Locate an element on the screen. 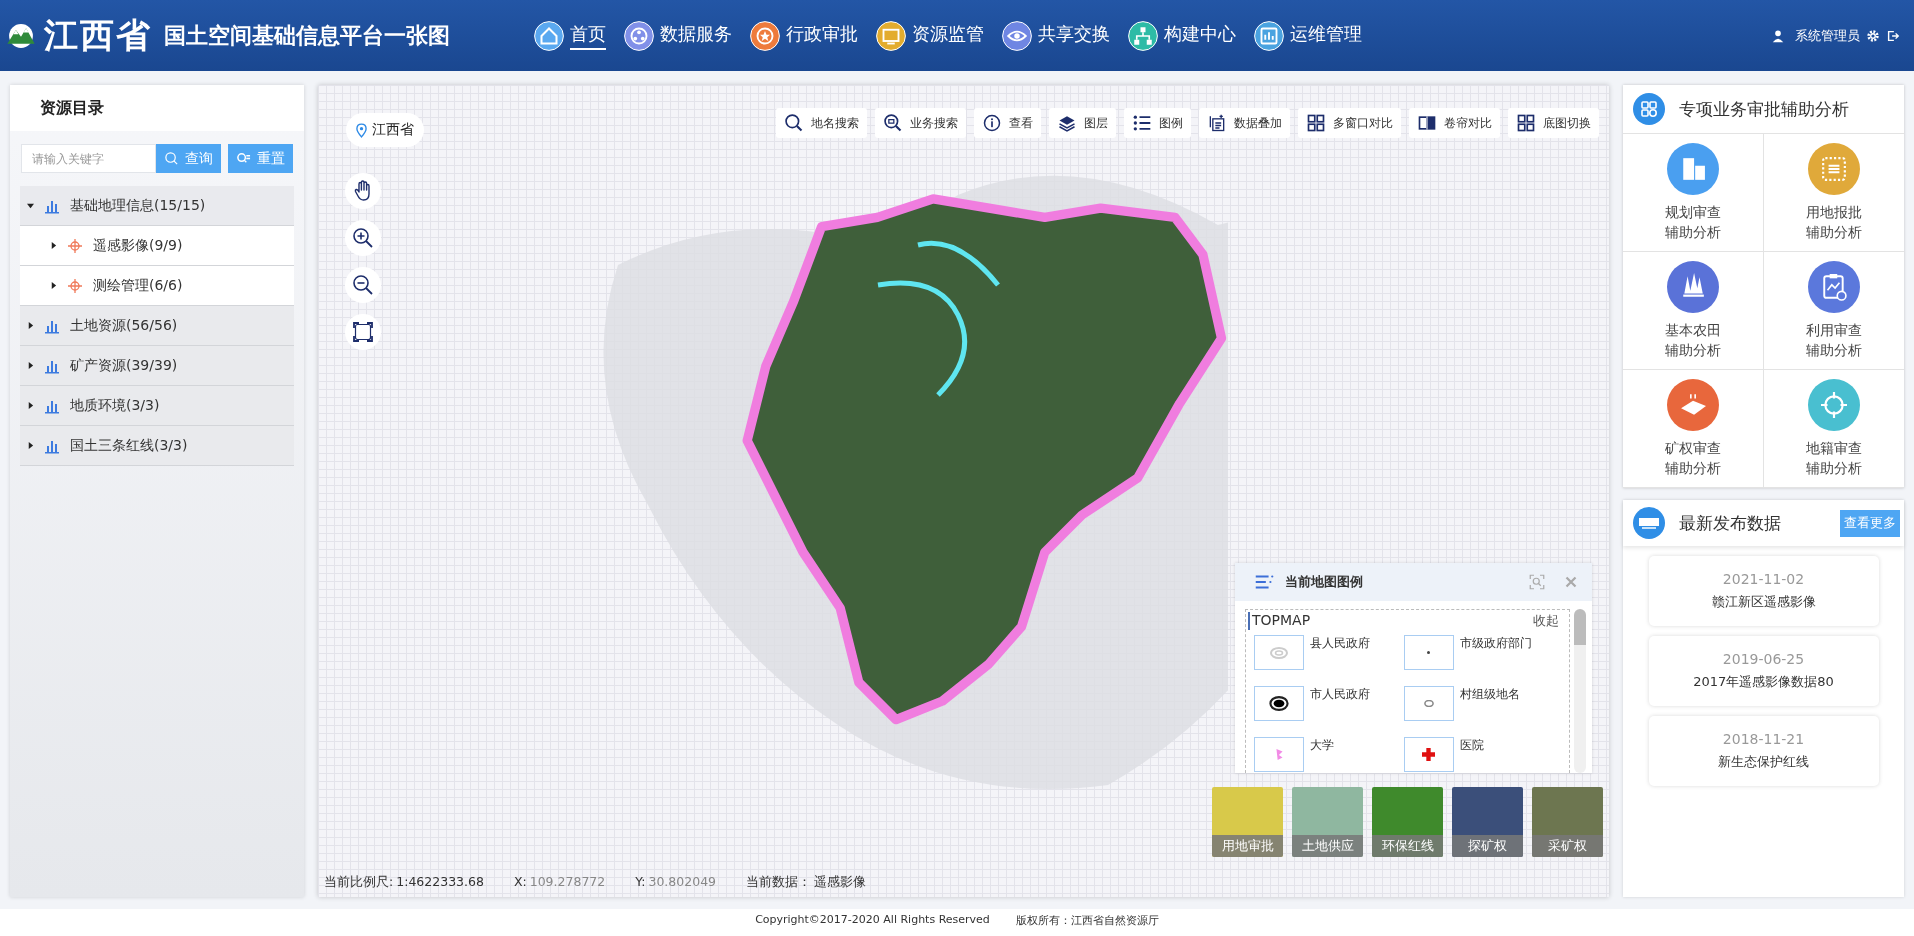 This screenshot has height=936, width=1914. site-title: 国土空间基础信息平台一张图 is located at coordinates (307, 35).